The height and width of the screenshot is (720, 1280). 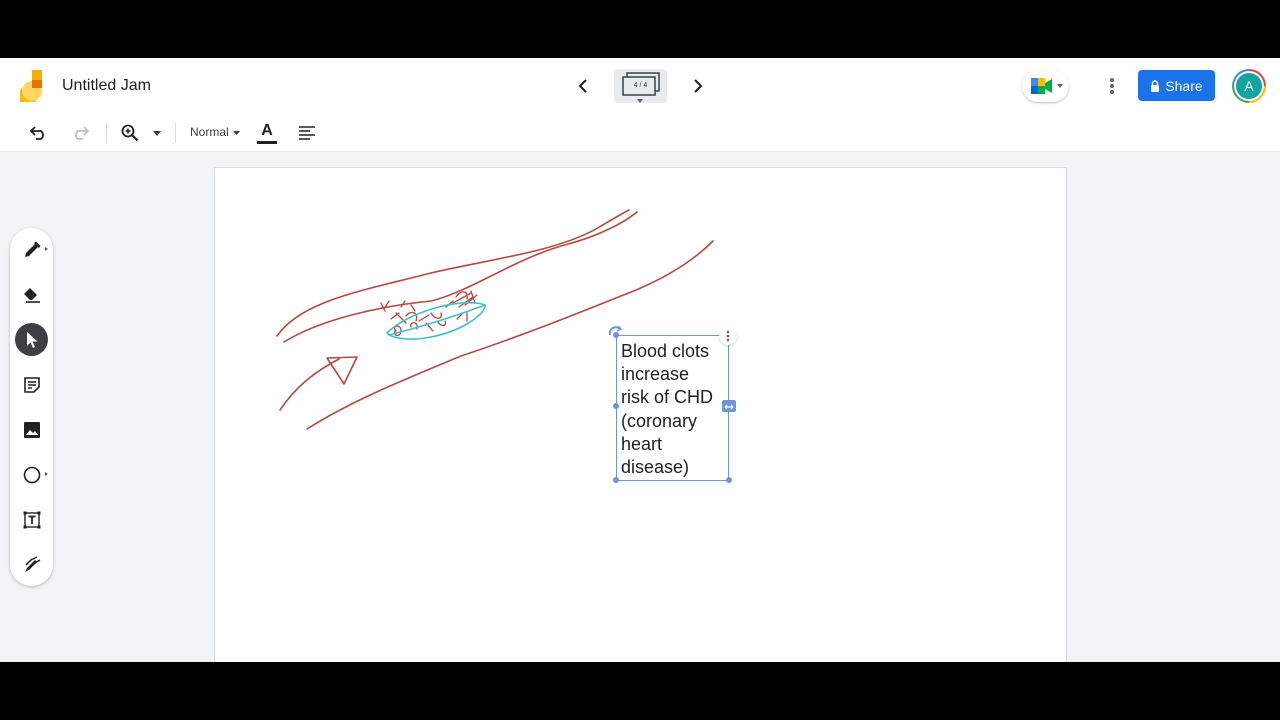 What do you see at coordinates (106, 86) in the screenshot?
I see `document-title: Untitled Jam` at bounding box center [106, 86].